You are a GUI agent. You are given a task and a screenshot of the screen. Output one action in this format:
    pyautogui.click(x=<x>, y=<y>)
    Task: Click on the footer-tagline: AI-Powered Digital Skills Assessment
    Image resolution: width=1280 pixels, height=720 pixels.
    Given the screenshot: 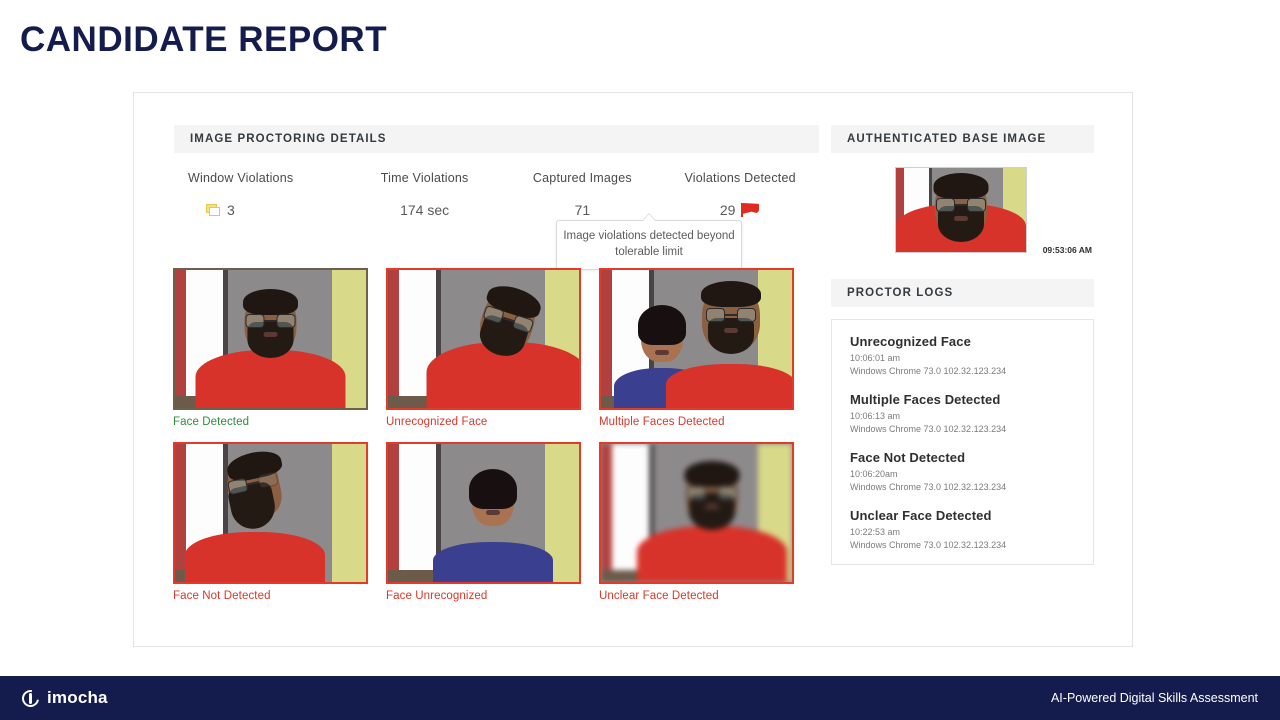 What is the action you would take?
    pyautogui.click(x=1154, y=698)
    